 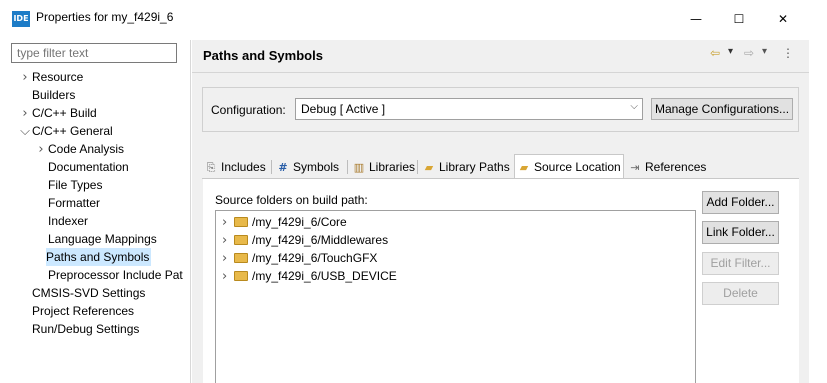 I want to click on ide-app-icon: IDE, so click(x=21, y=19).